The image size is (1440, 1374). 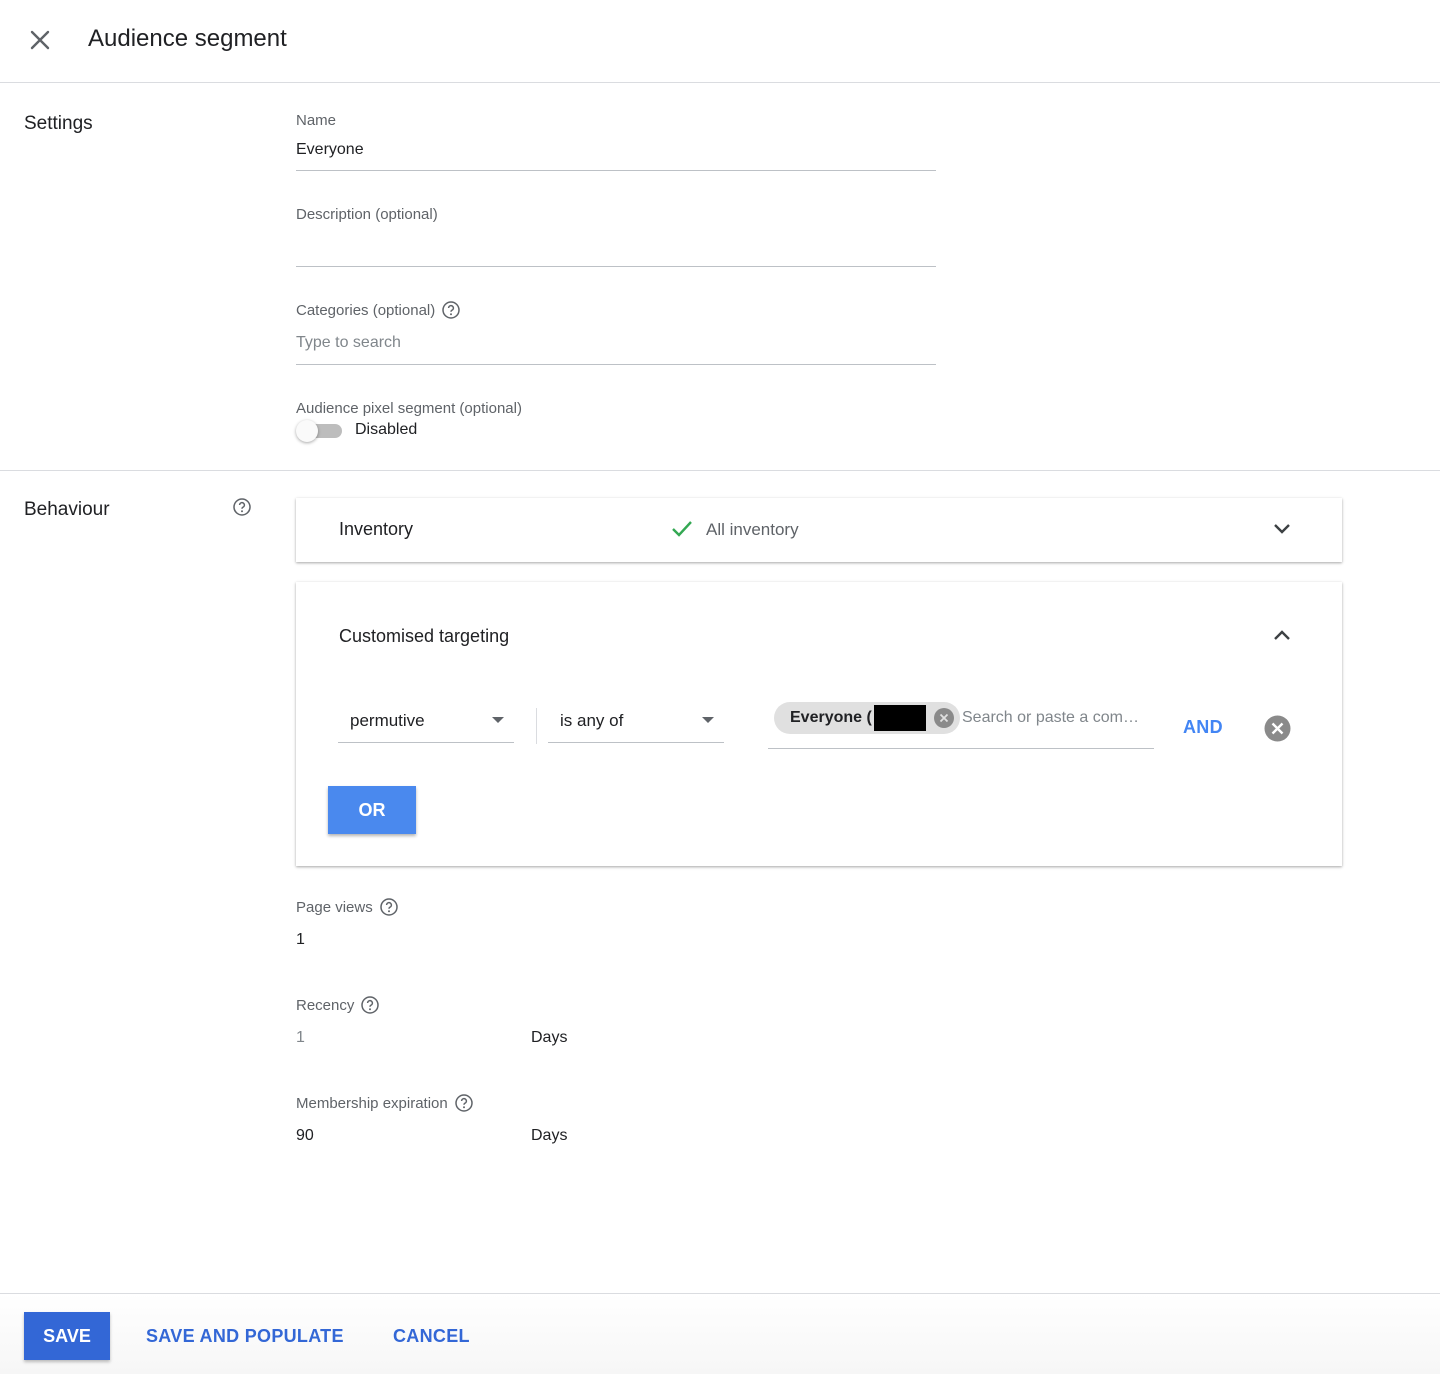 I want to click on pixel-segment-toggle, so click(x=320, y=431).